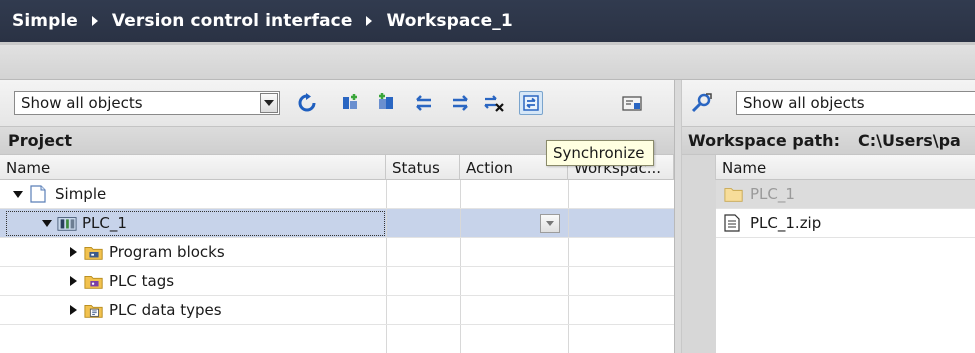 The height and width of the screenshot is (353, 975). I want to click on project-filter-select: Show all objects, so click(147, 103).